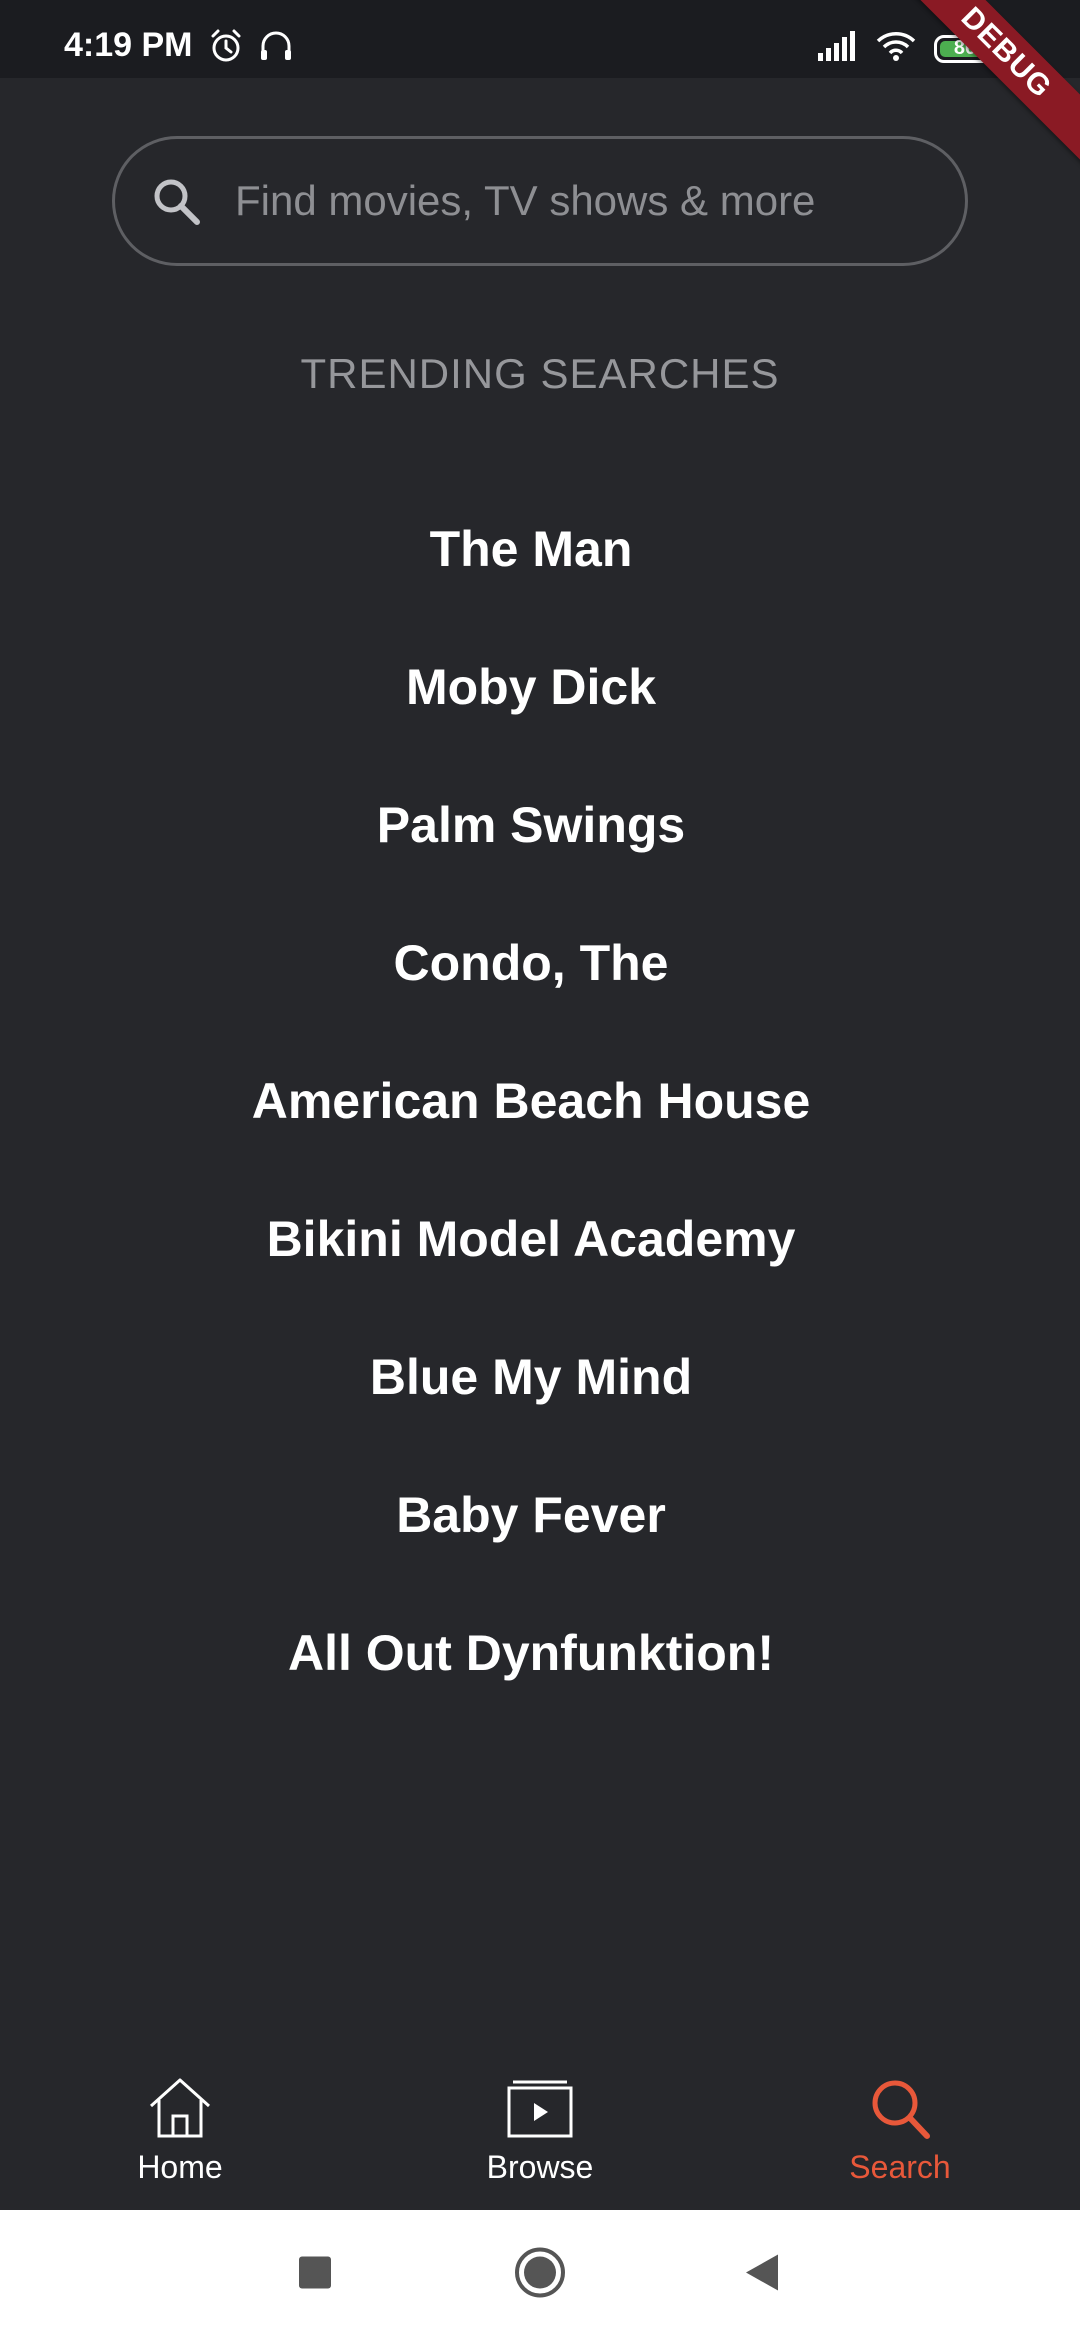 This screenshot has height=2340, width=1080. What do you see at coordinates (531, 1653) in the screenshot?
I see `trending-item: All Out Dynfunktion!` at bounding box center [531, 1653].